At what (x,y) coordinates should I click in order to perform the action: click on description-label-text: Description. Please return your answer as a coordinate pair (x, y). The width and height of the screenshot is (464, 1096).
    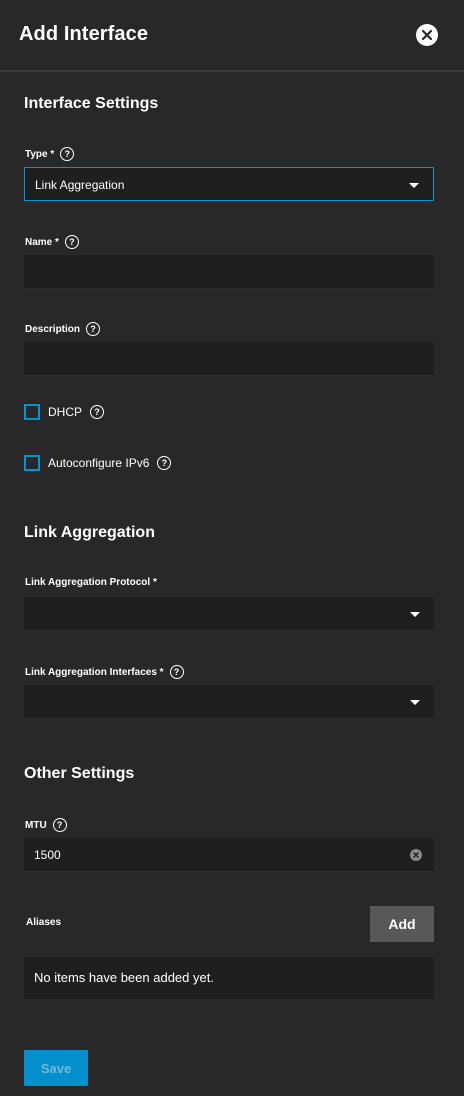
    Looking at the image, I should click on (53, 329).